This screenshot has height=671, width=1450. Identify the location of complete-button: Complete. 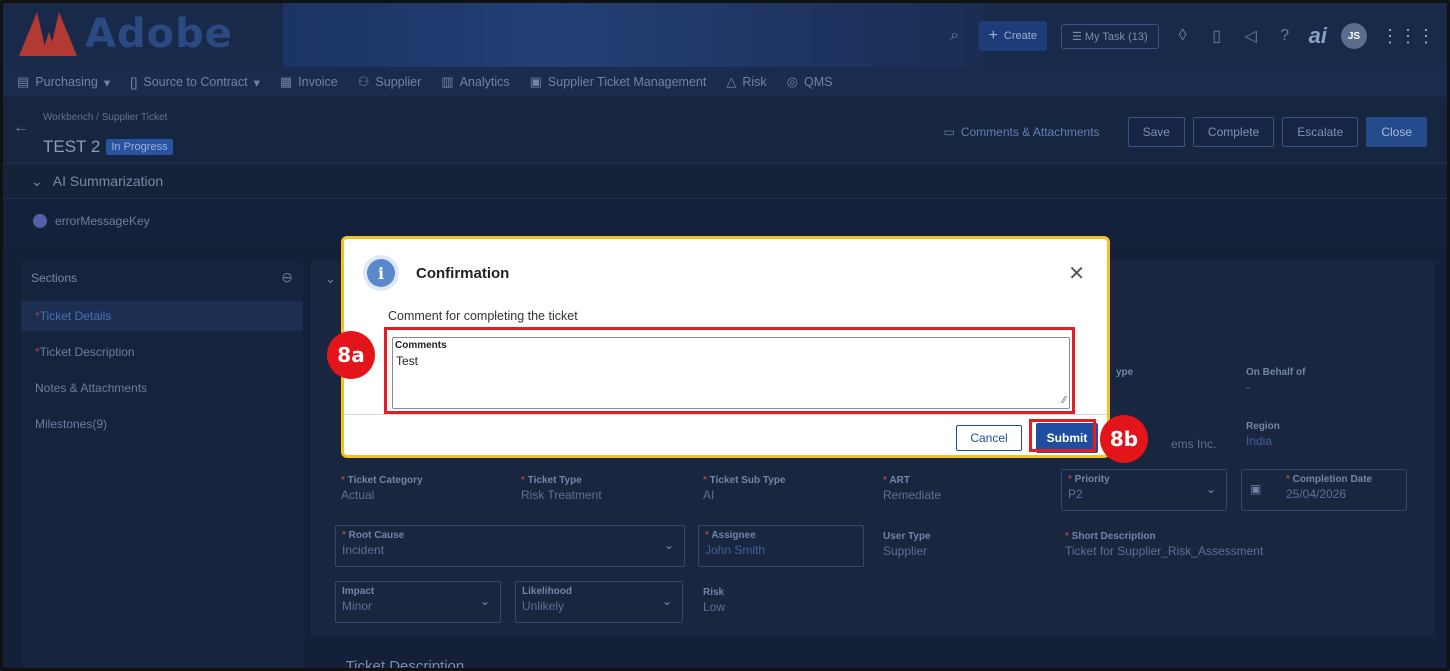
(1233, 132).